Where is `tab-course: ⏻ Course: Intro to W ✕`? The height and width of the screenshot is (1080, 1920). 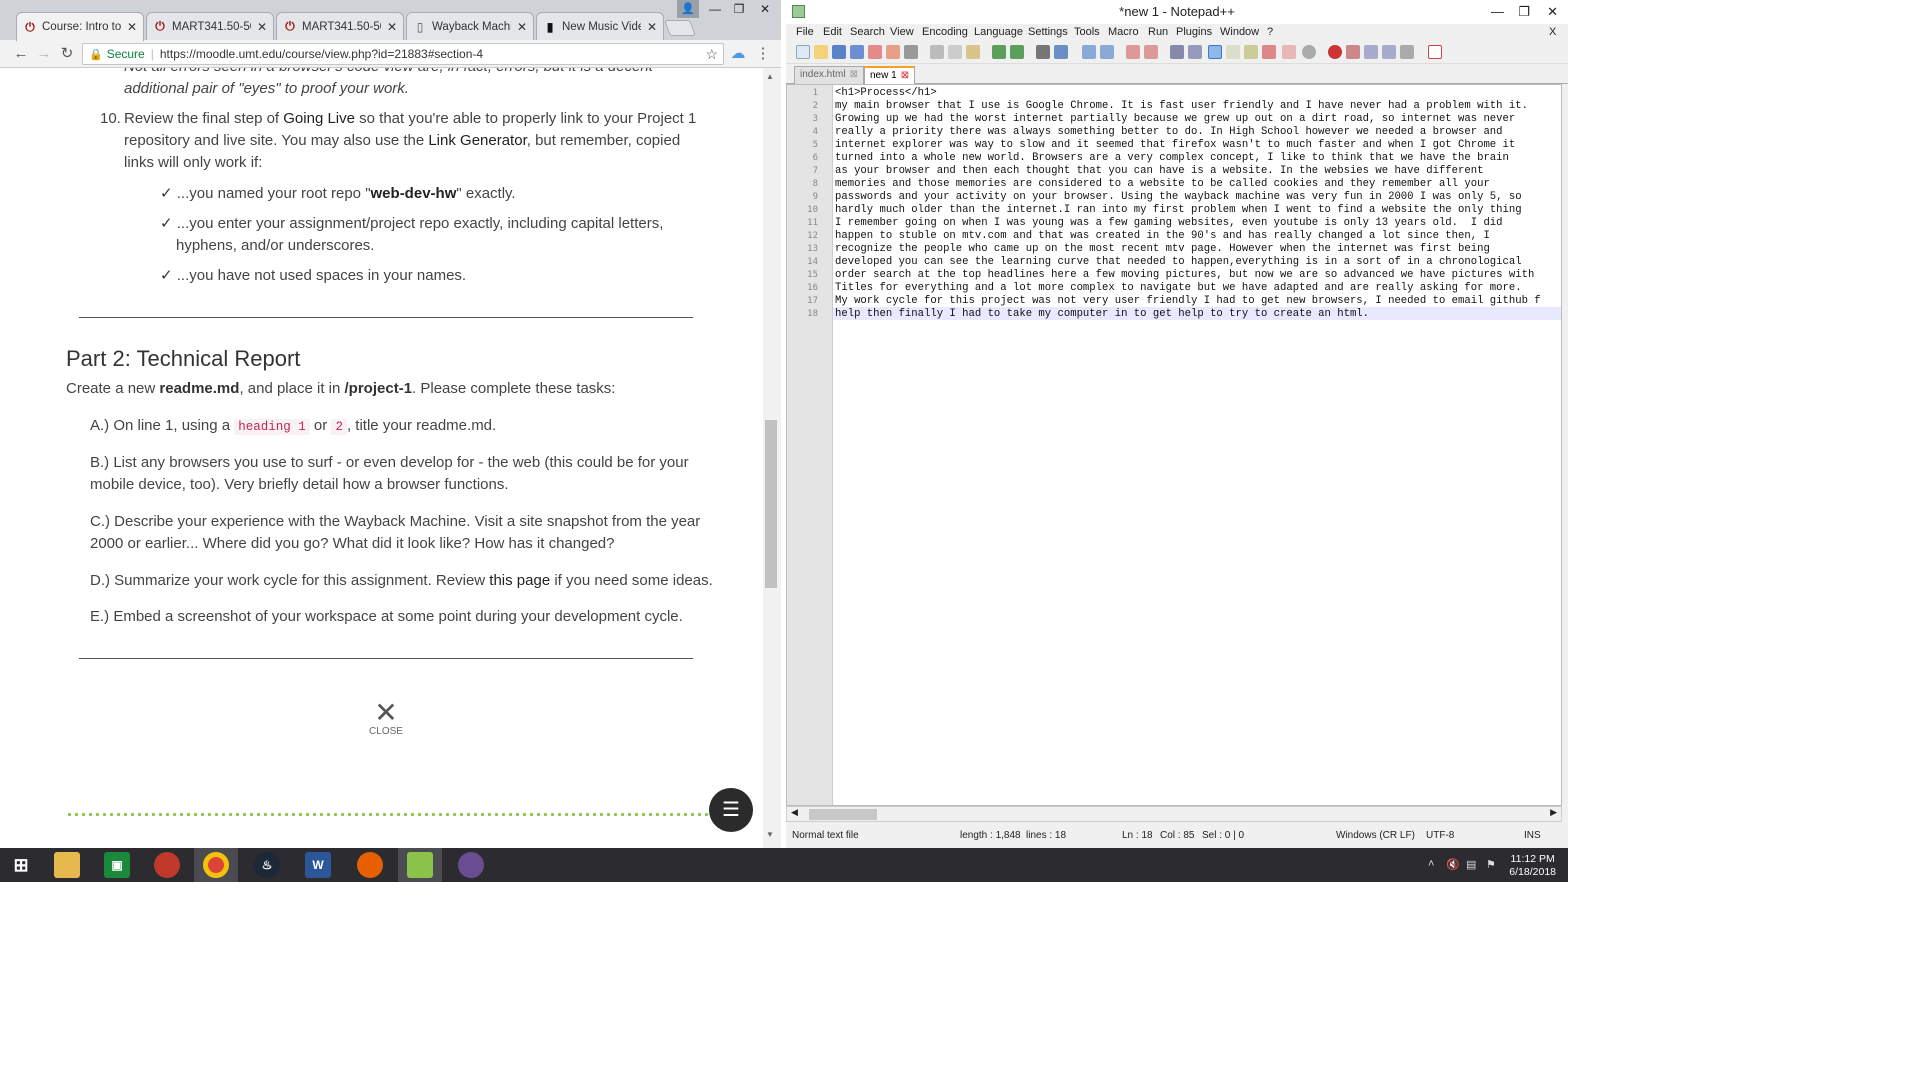
tab-course: ⏻ Course: Intro to W ✕ is located at coordinates (80, 26).